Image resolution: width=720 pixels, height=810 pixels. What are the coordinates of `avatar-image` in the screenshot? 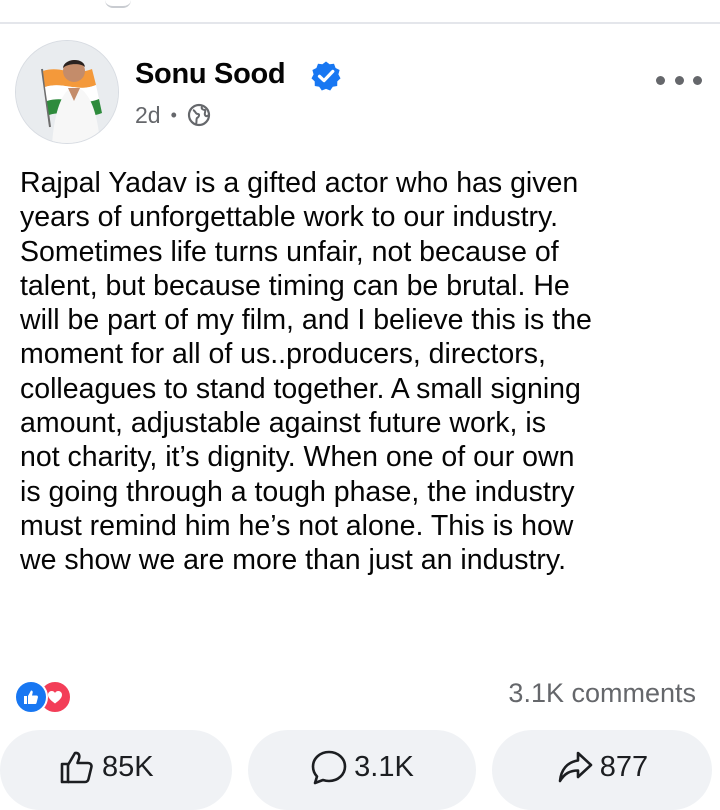 It's located at (67, 92).